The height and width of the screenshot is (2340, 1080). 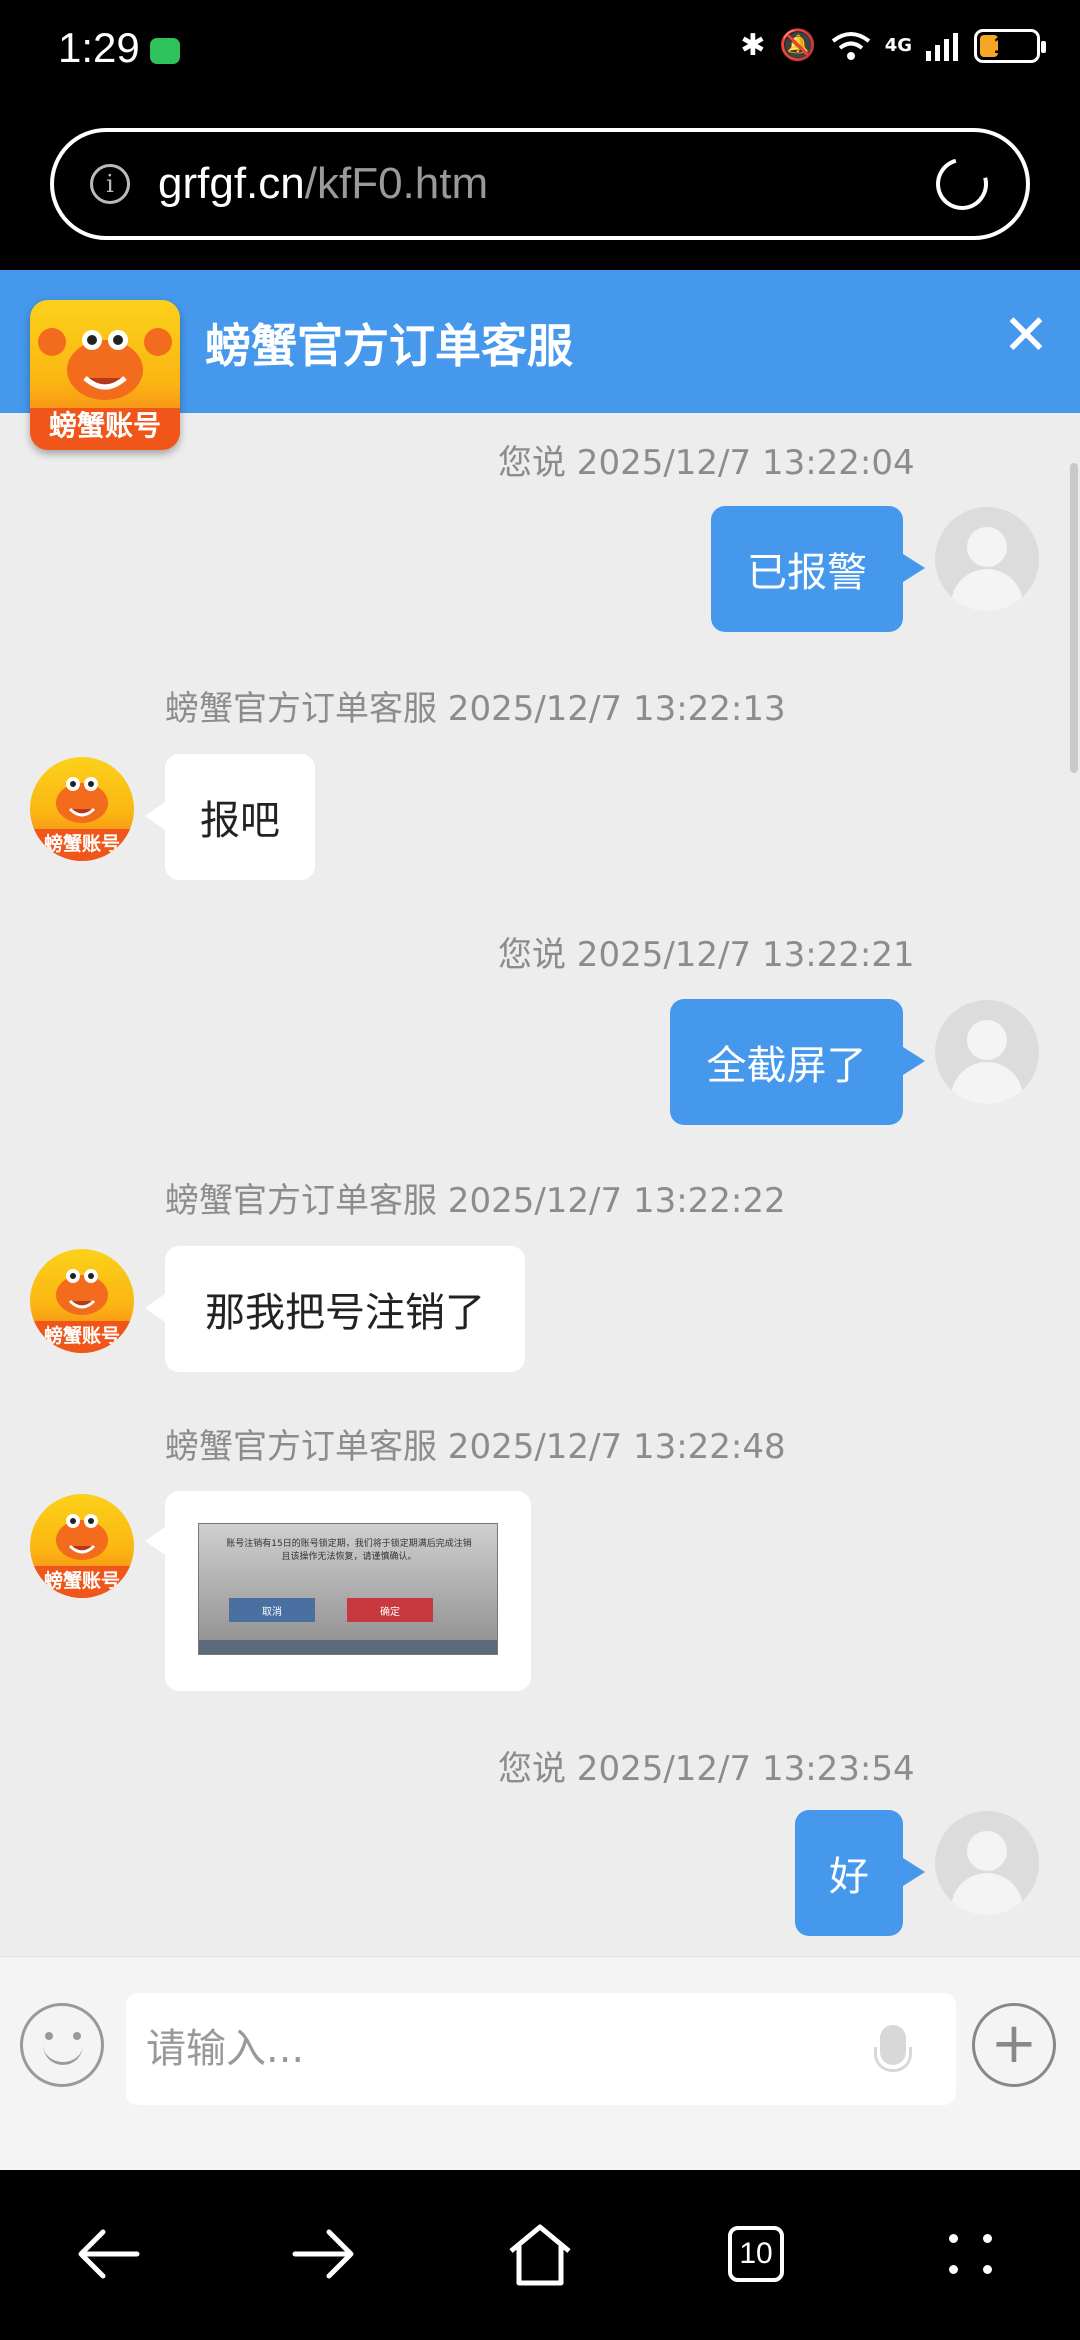 What do you see at coordinates (706, 463) in the screenshot?
I see `message-meta: 您说 2025/12/7 13:22:04` at bounding box center [706, 463].